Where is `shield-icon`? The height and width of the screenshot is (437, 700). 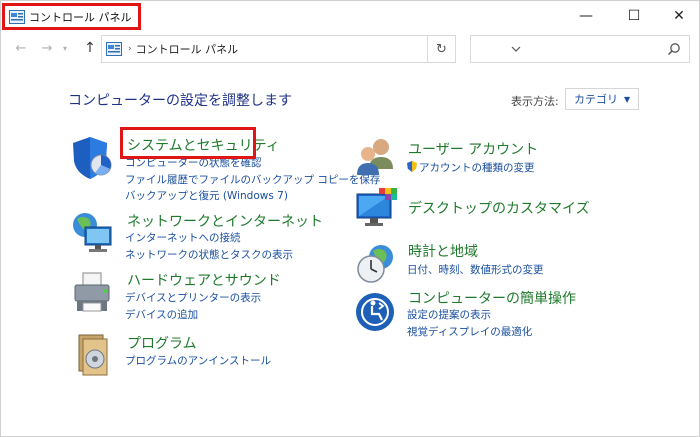 shield-icon is located at coordinates (93, 158).